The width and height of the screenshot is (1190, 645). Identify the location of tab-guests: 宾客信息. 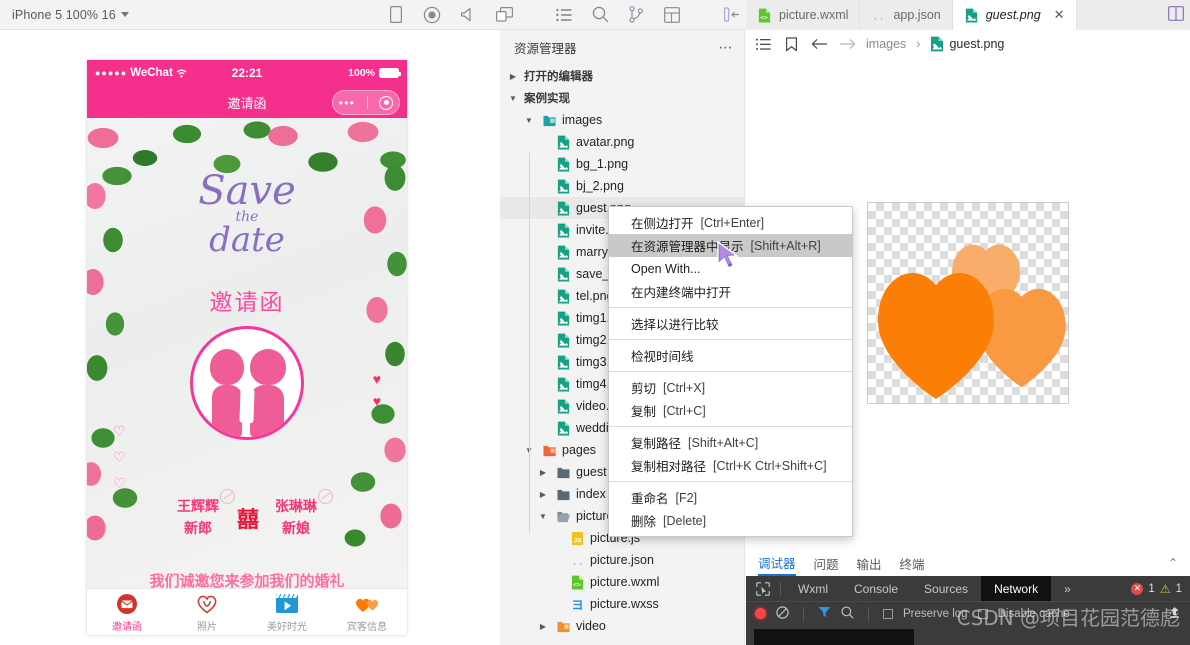
(367, 612).